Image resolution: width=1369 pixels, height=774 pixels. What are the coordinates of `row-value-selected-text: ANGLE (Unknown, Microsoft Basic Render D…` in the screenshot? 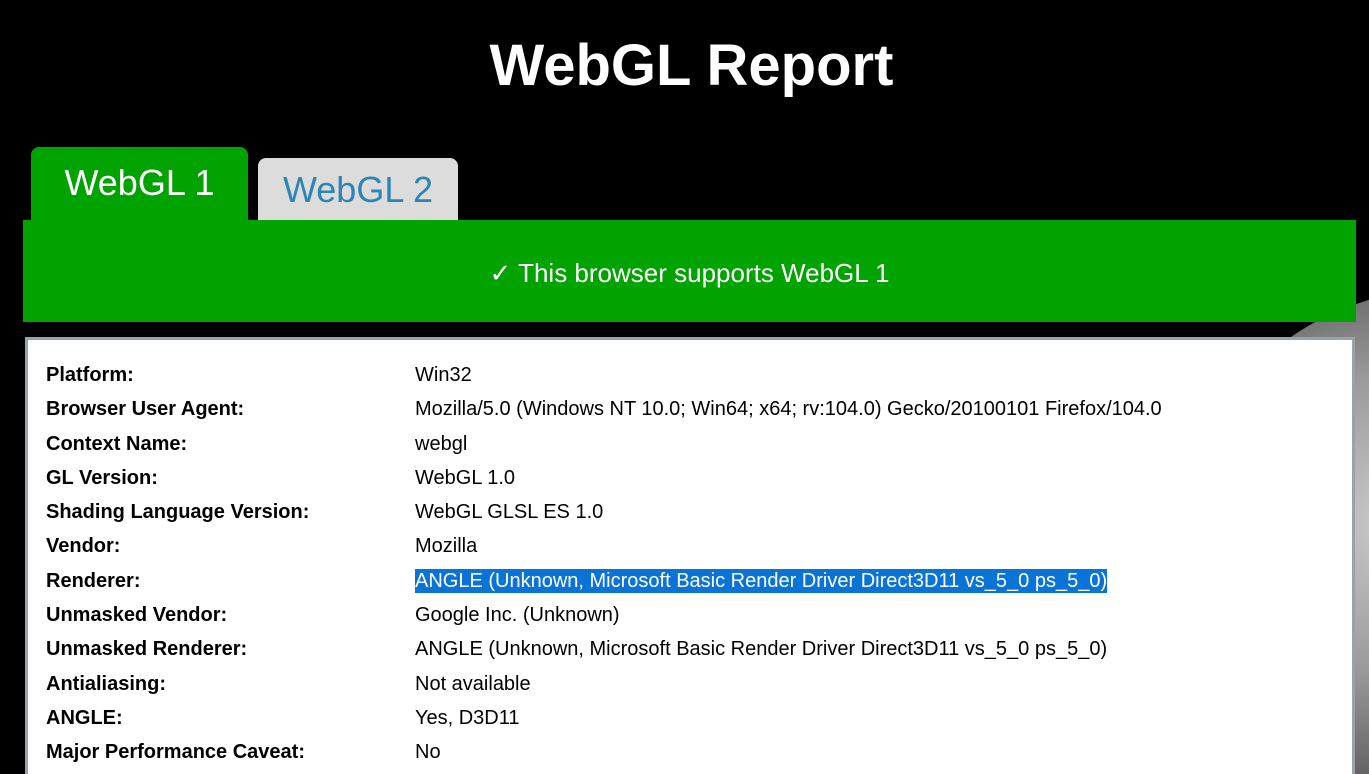 It's located at (761, 580).